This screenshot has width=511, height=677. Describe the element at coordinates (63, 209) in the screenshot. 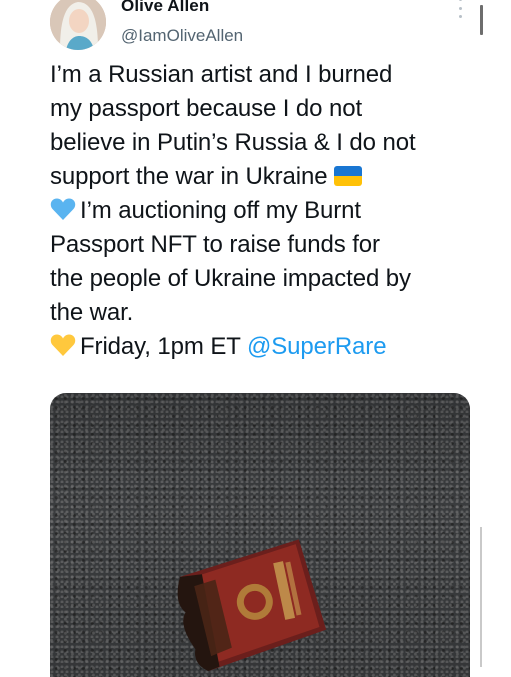

I see `blue-heart-icon` at that location.